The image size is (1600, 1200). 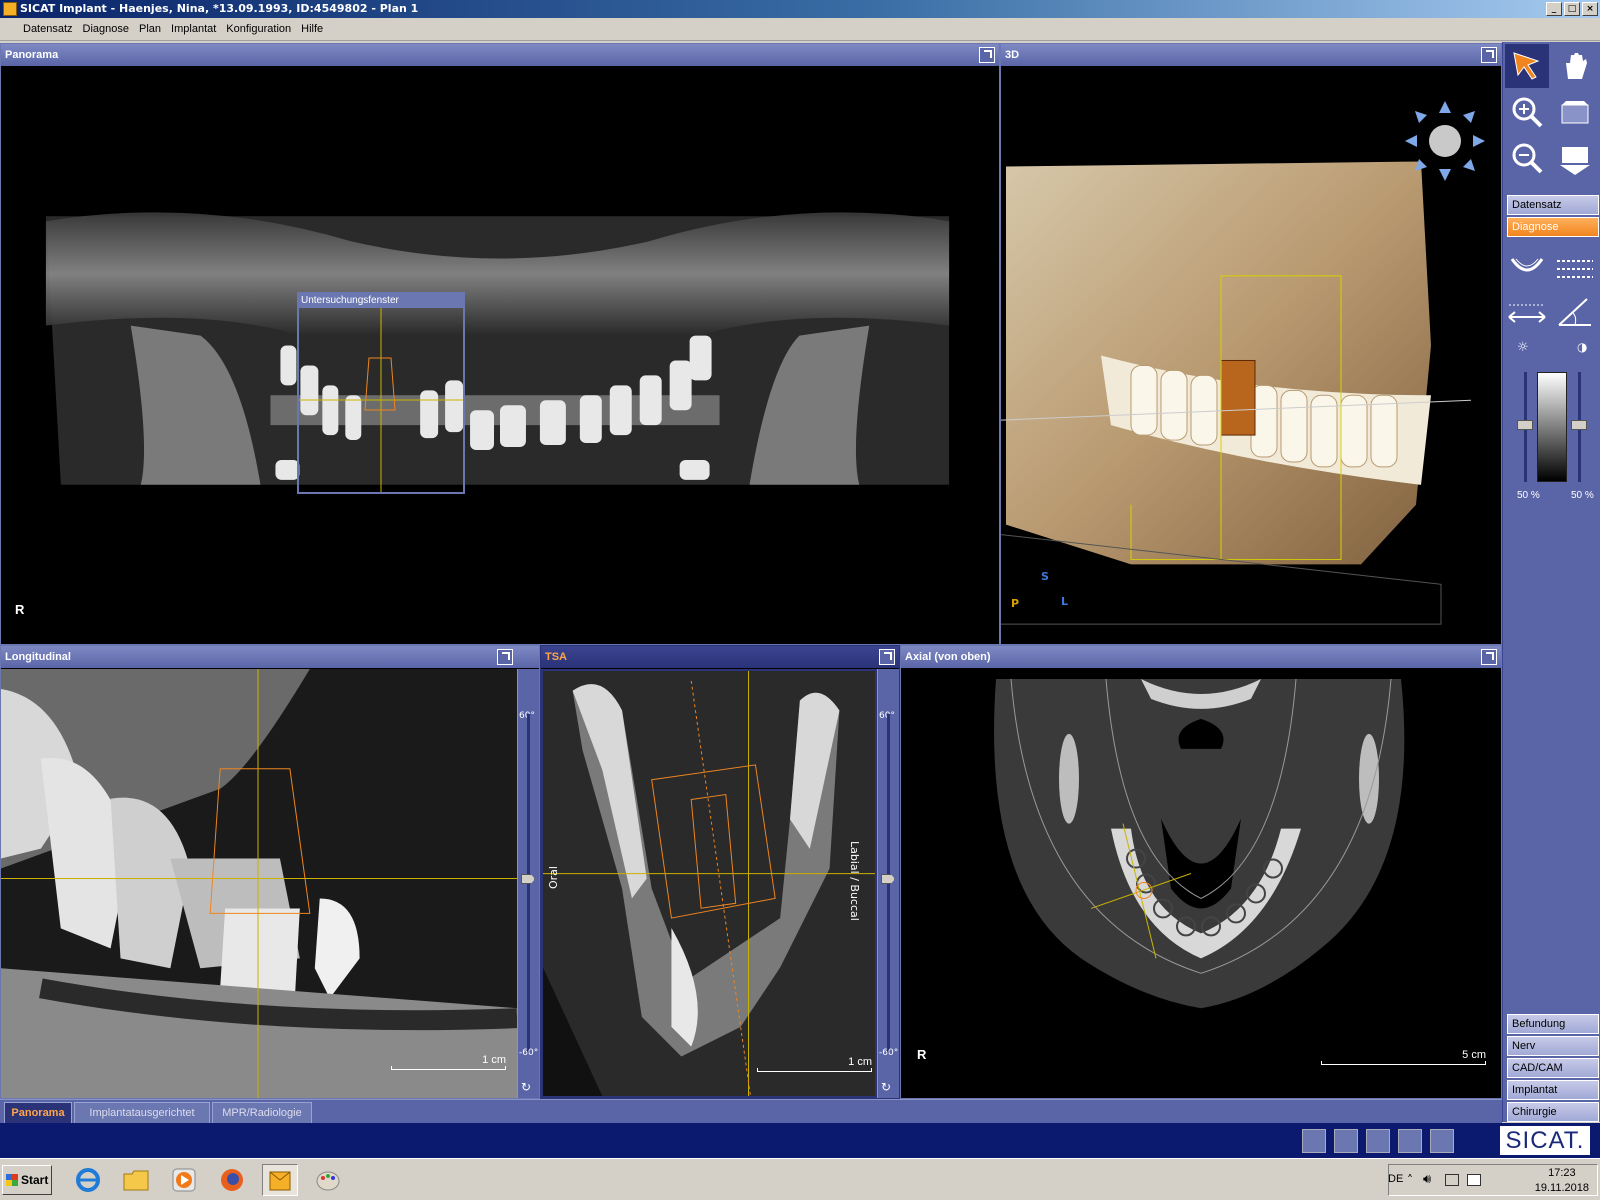 I want to click on tab-befundung: Befundung, so click(x=1553, y=1024).